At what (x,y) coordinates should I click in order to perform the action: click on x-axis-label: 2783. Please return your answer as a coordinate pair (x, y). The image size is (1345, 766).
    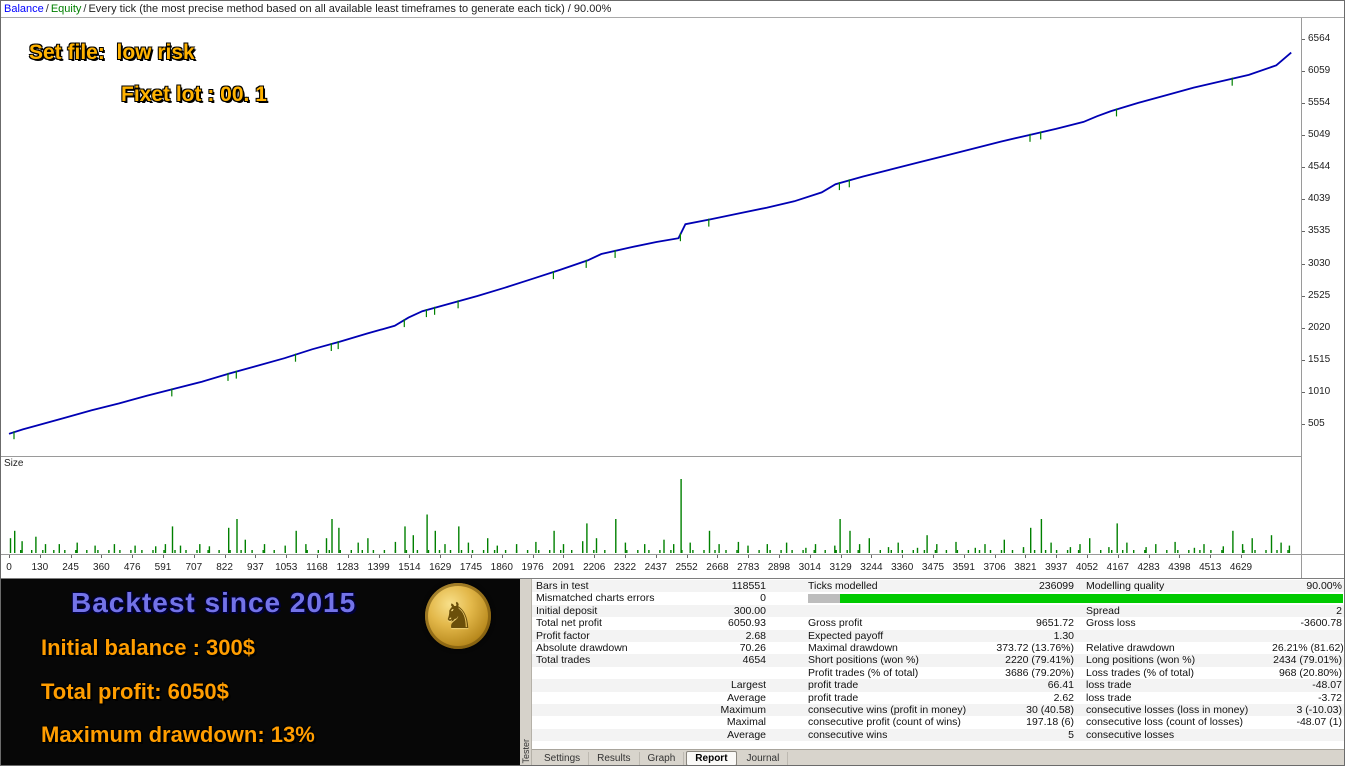
    Looking at the image, I should click on (748, 567).